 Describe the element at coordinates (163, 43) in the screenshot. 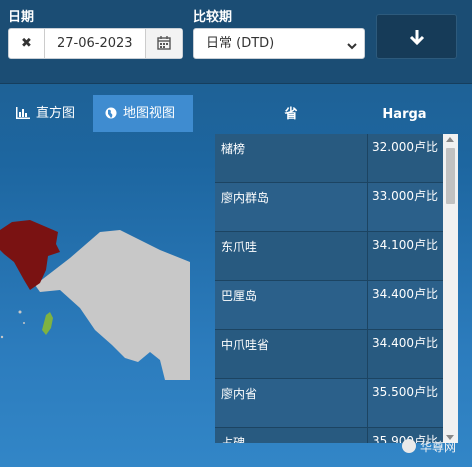

I see `calendar-icon` at that location.